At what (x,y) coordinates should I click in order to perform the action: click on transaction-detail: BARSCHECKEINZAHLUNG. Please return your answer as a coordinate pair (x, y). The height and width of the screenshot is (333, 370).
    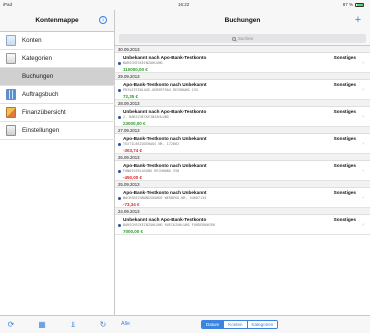
    Looking at the image, I should click on (143, 63).